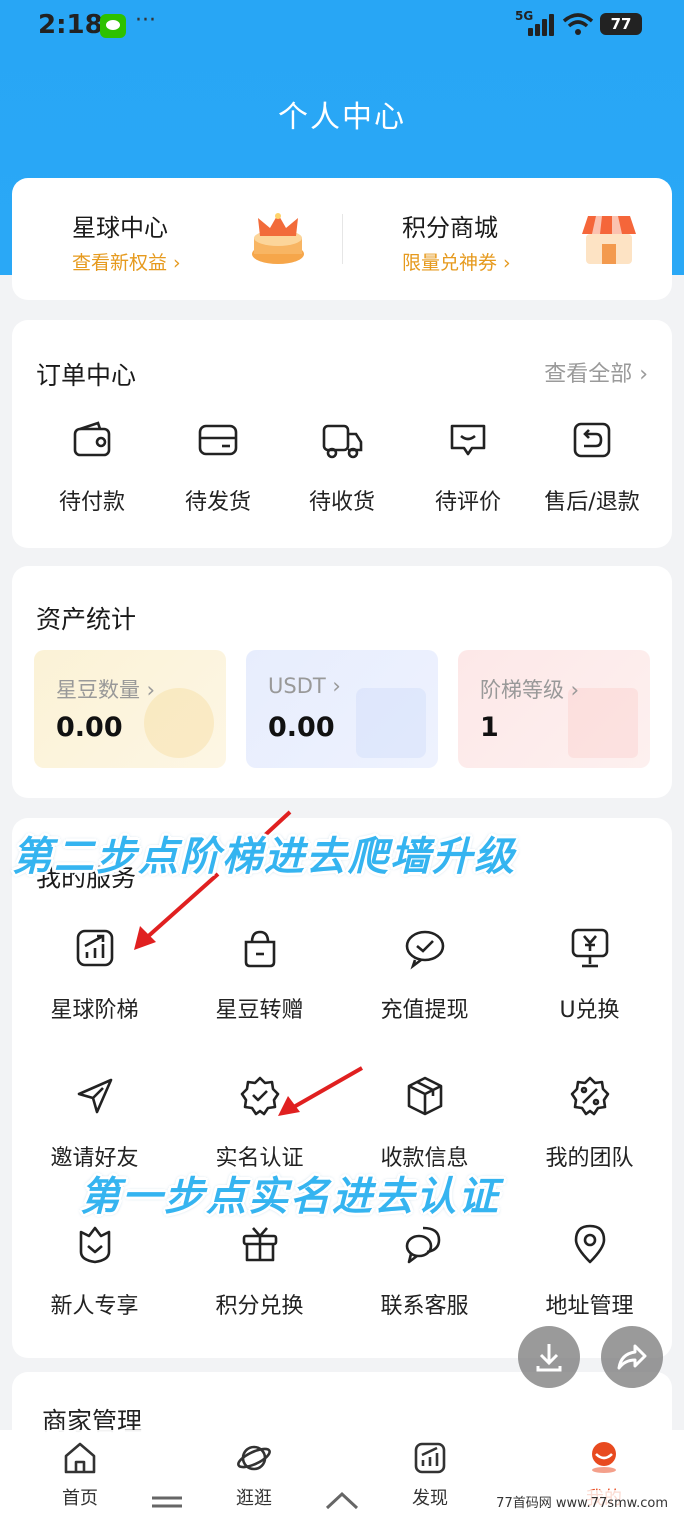 Image resolution: width=684 pixels, height=1514 pixels. I want to click on tab-browse: 逛逛, so click(254, 1475).